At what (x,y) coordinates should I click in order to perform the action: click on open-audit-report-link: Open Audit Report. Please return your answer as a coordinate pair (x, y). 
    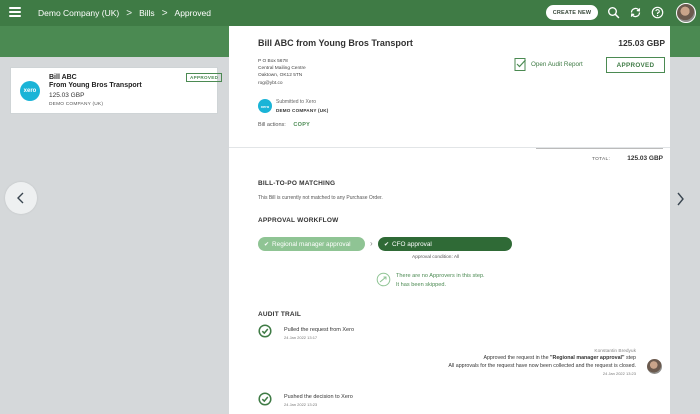
    Looking at the image, I should click on (548, 64).